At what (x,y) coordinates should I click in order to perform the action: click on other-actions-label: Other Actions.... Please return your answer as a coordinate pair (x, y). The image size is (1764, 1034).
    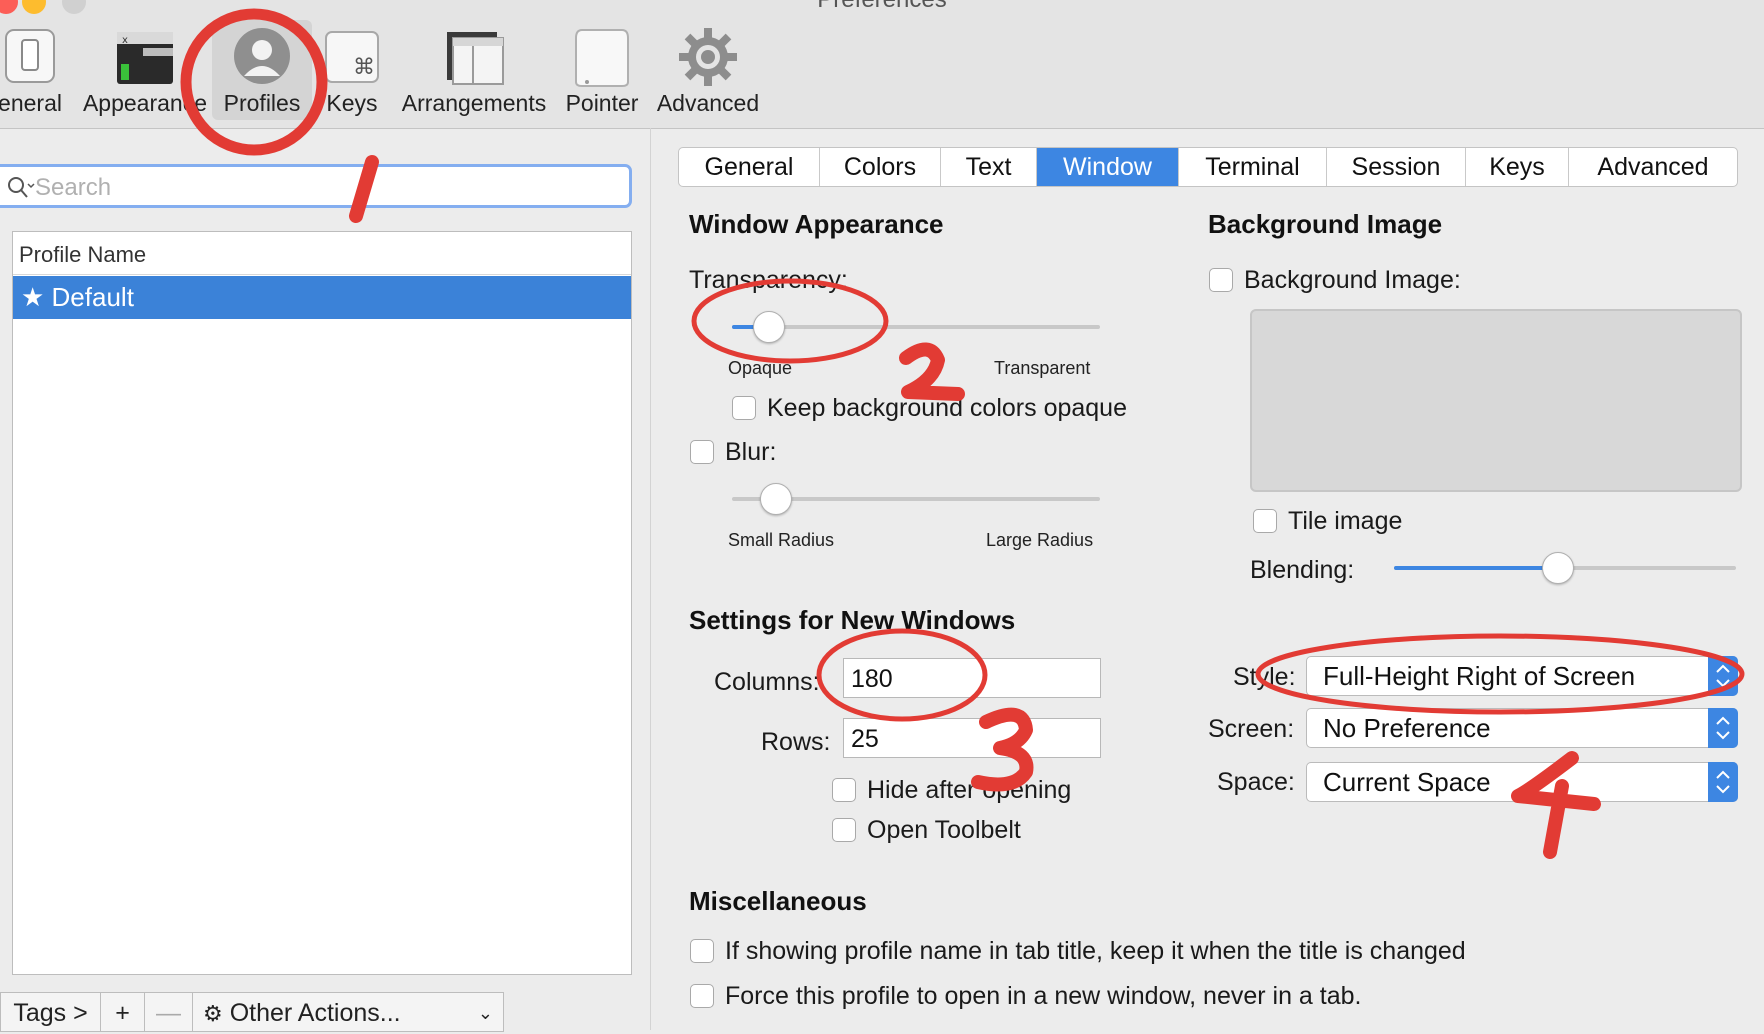
    Looking at the image, I should click on (315, 1013).